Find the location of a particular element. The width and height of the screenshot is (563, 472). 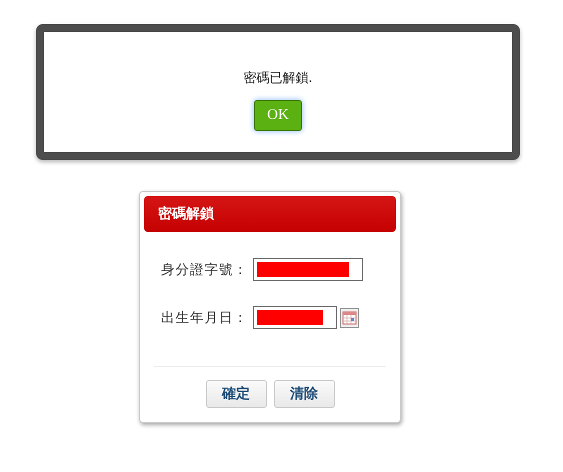

clear-button: 清除 is located at coordinates (304, 394).